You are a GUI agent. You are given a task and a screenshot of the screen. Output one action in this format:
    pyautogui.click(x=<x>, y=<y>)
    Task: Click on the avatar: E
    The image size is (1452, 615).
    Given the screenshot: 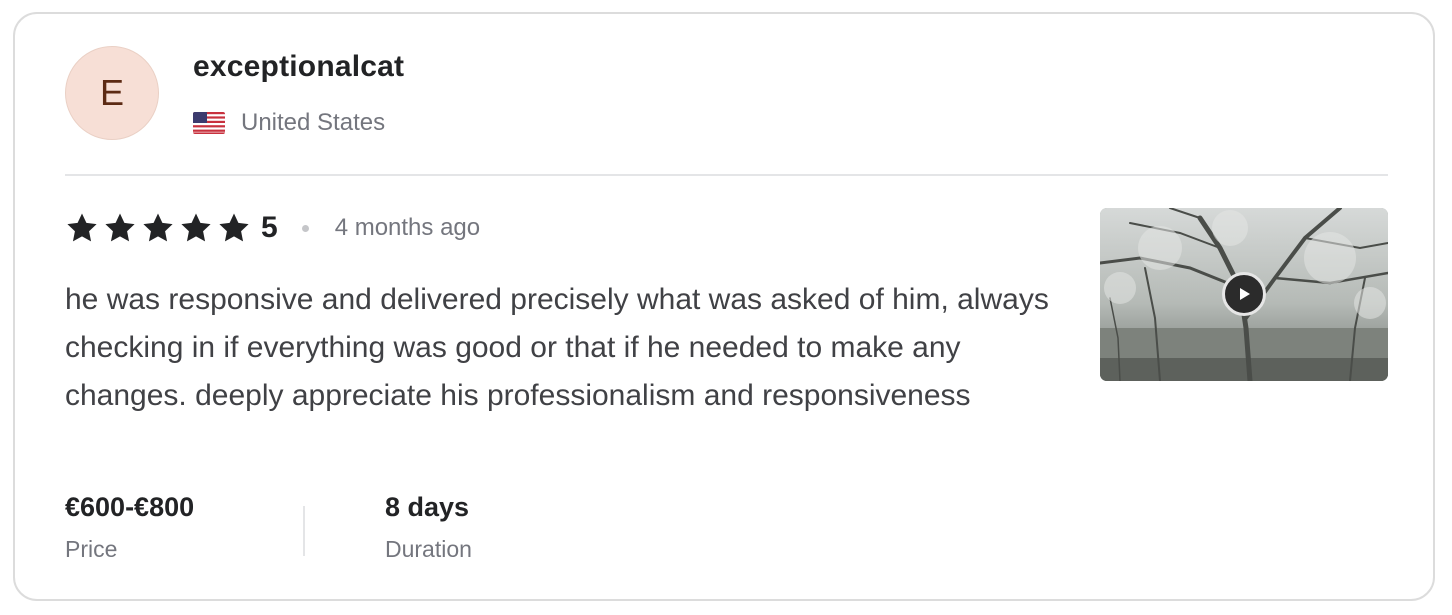 What is the action you would take?
    pyautogui.click(x=112, y=93)
    